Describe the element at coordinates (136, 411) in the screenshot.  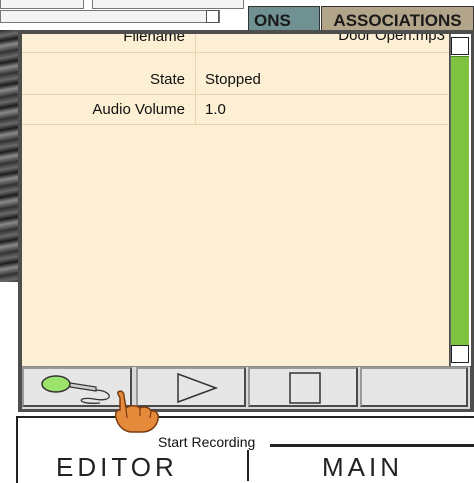
I see `hand-cursor-icon` at that location.